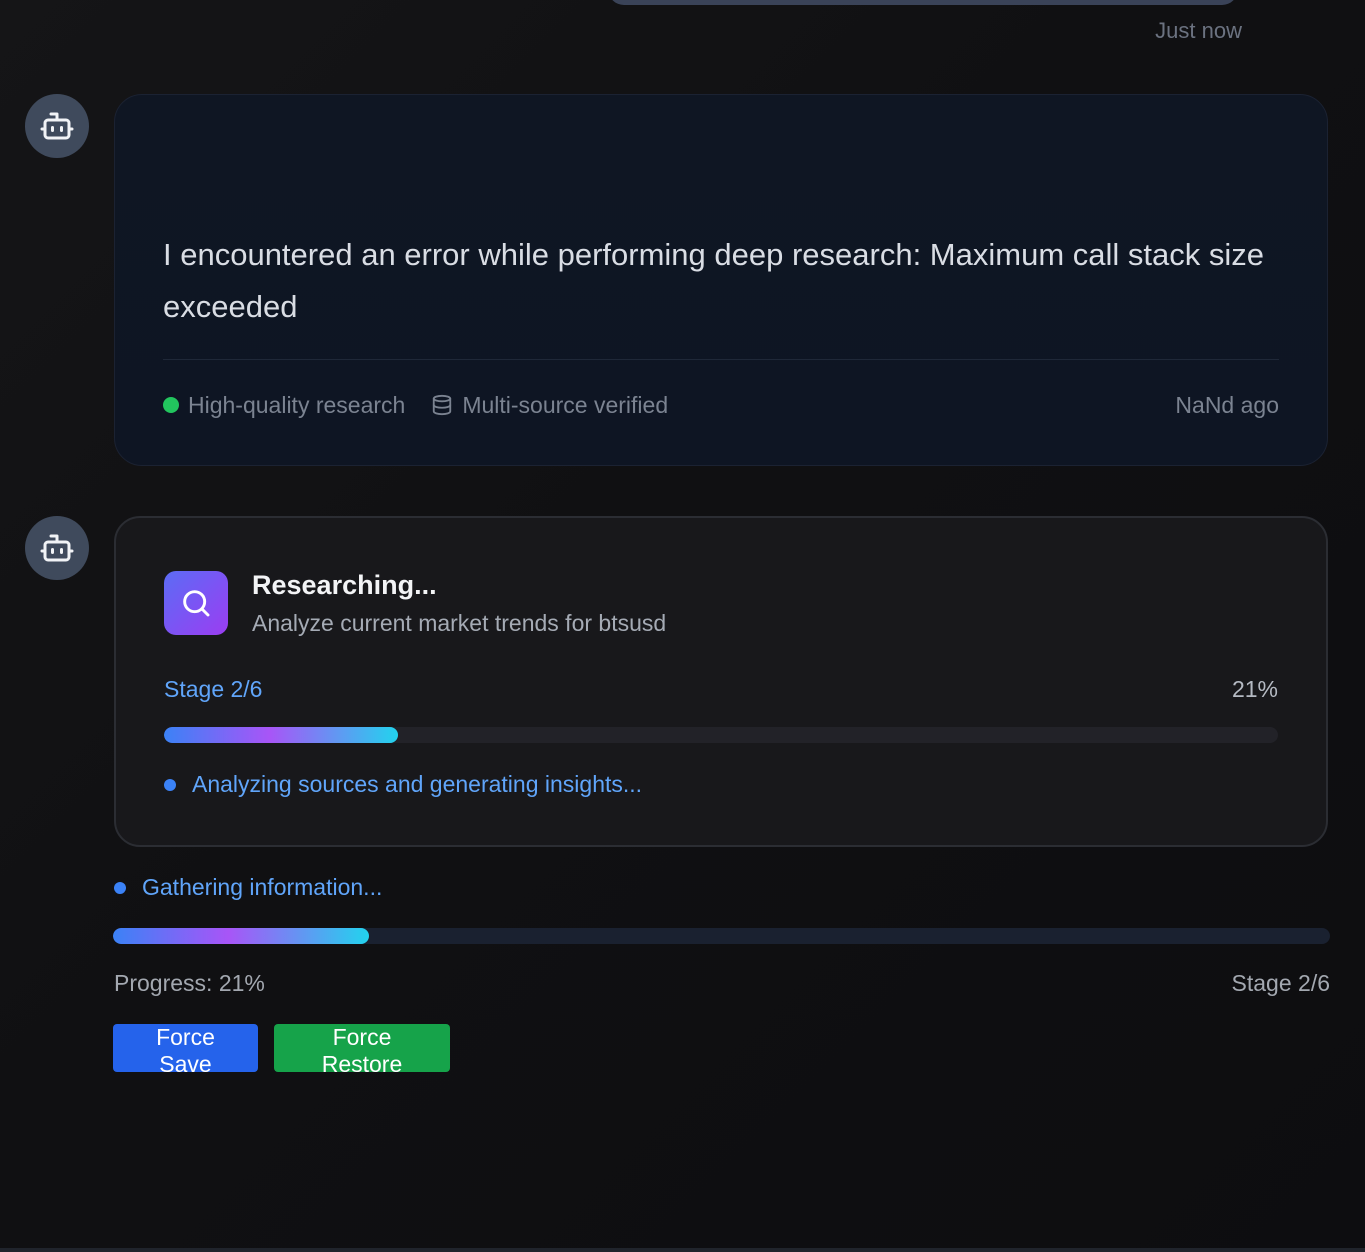 The width and height of the screenshot is (1365, 1252). Describe the element at coordinates (189, 983) in the screenshot. I see `progress-label: Progress: 21%` at that location.